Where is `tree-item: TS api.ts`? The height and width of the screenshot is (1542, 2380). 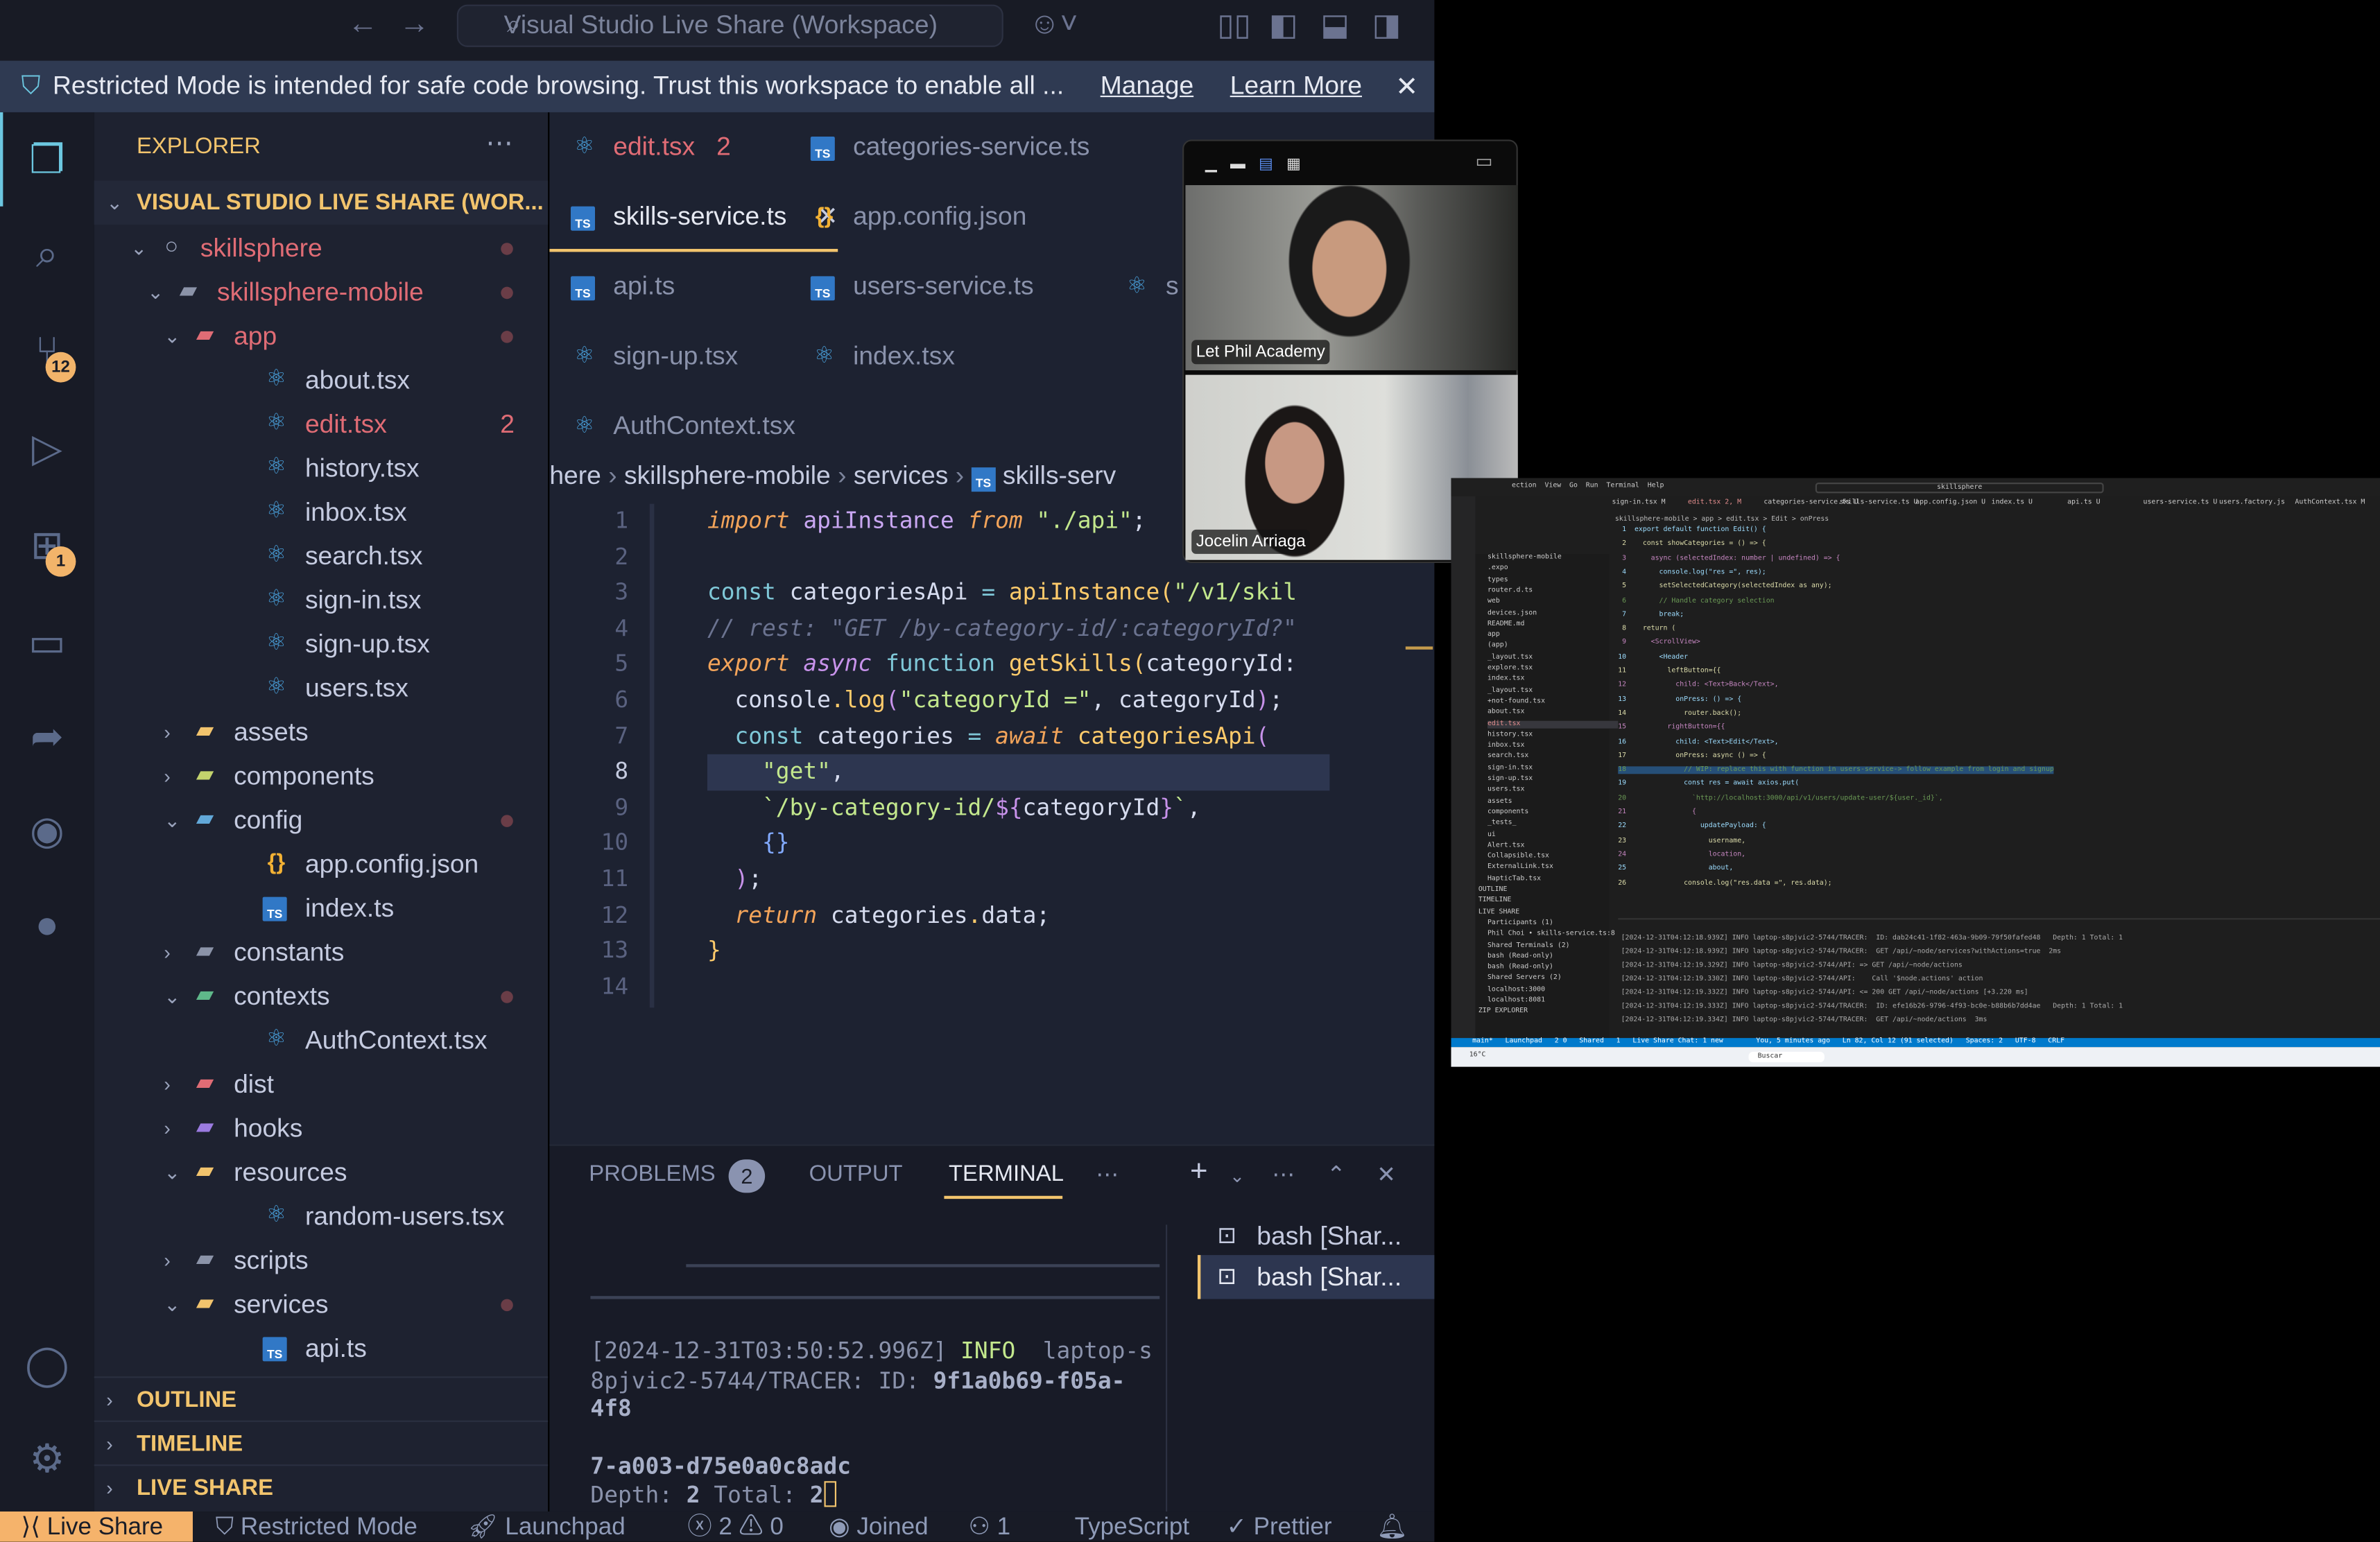
tree-item: TS api.ts is located at coordinates (321, 1348).